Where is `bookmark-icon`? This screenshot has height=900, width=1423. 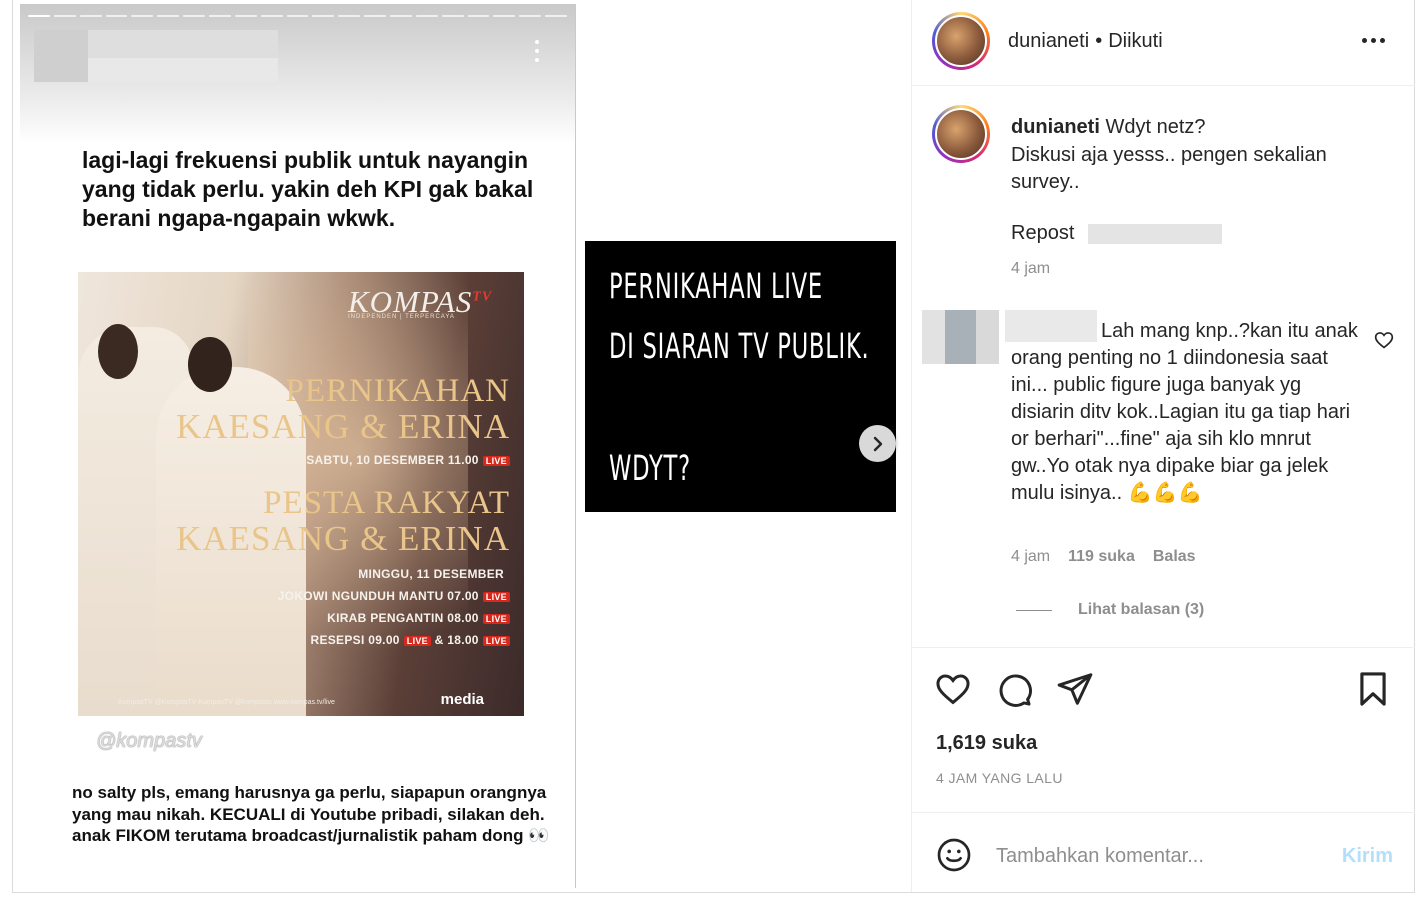
bookmark-icon is located at coordinates (1373, 689).